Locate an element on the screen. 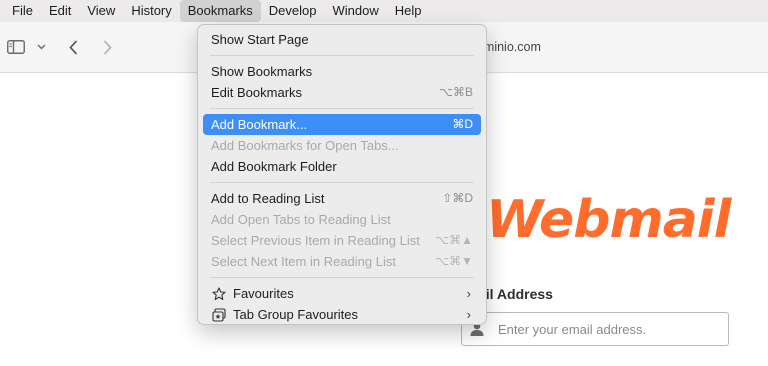  menu-item-show-start-page: Show Start Page is located at coordinates (342, 39).